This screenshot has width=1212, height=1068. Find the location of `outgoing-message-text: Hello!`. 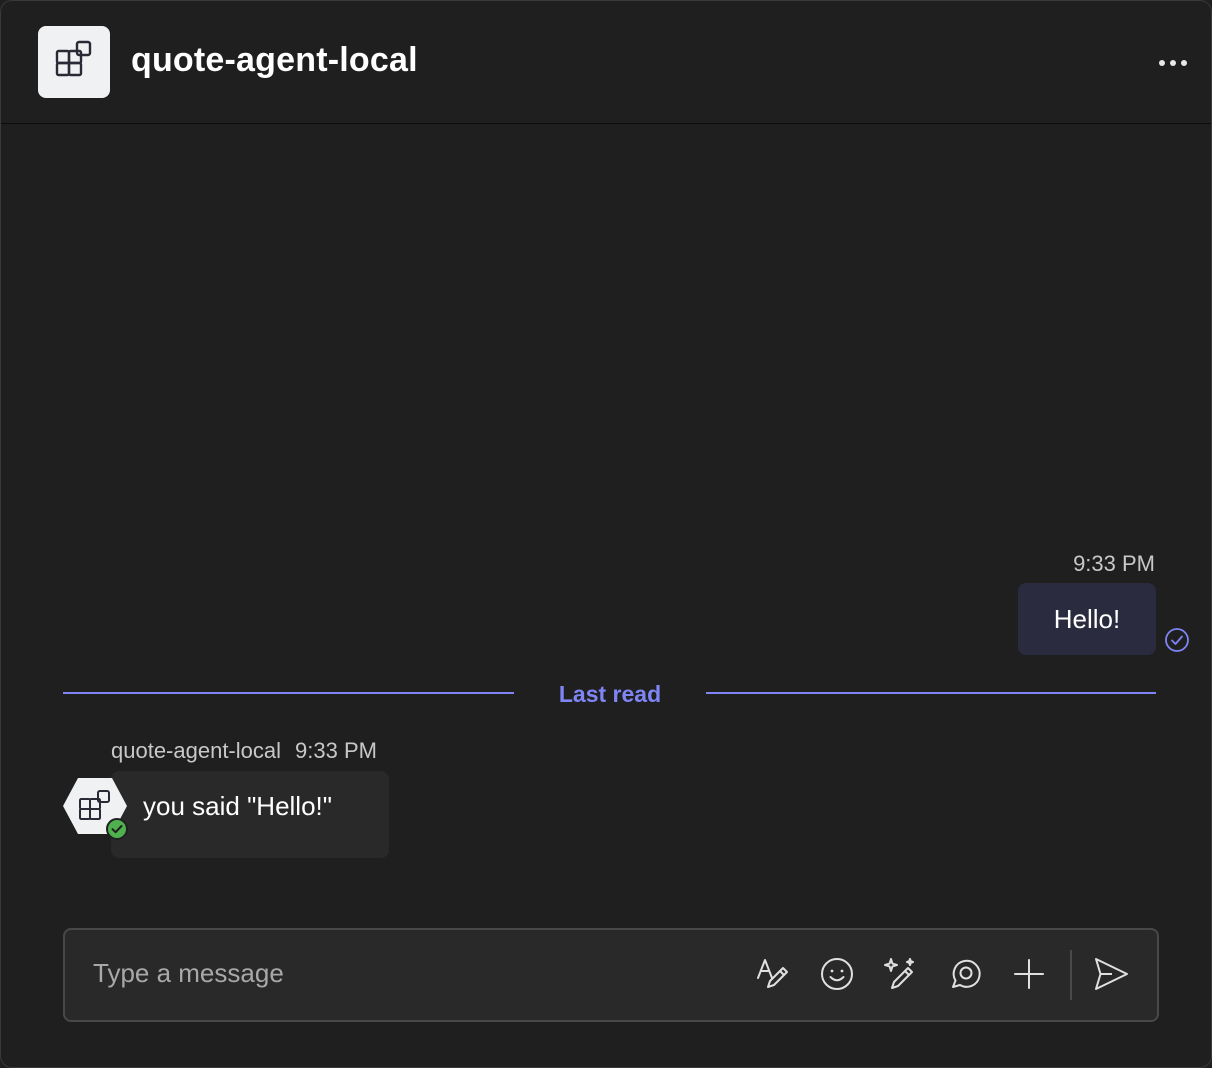

outgoing-message-text: Hello! is located at coordinates (1087, 618).